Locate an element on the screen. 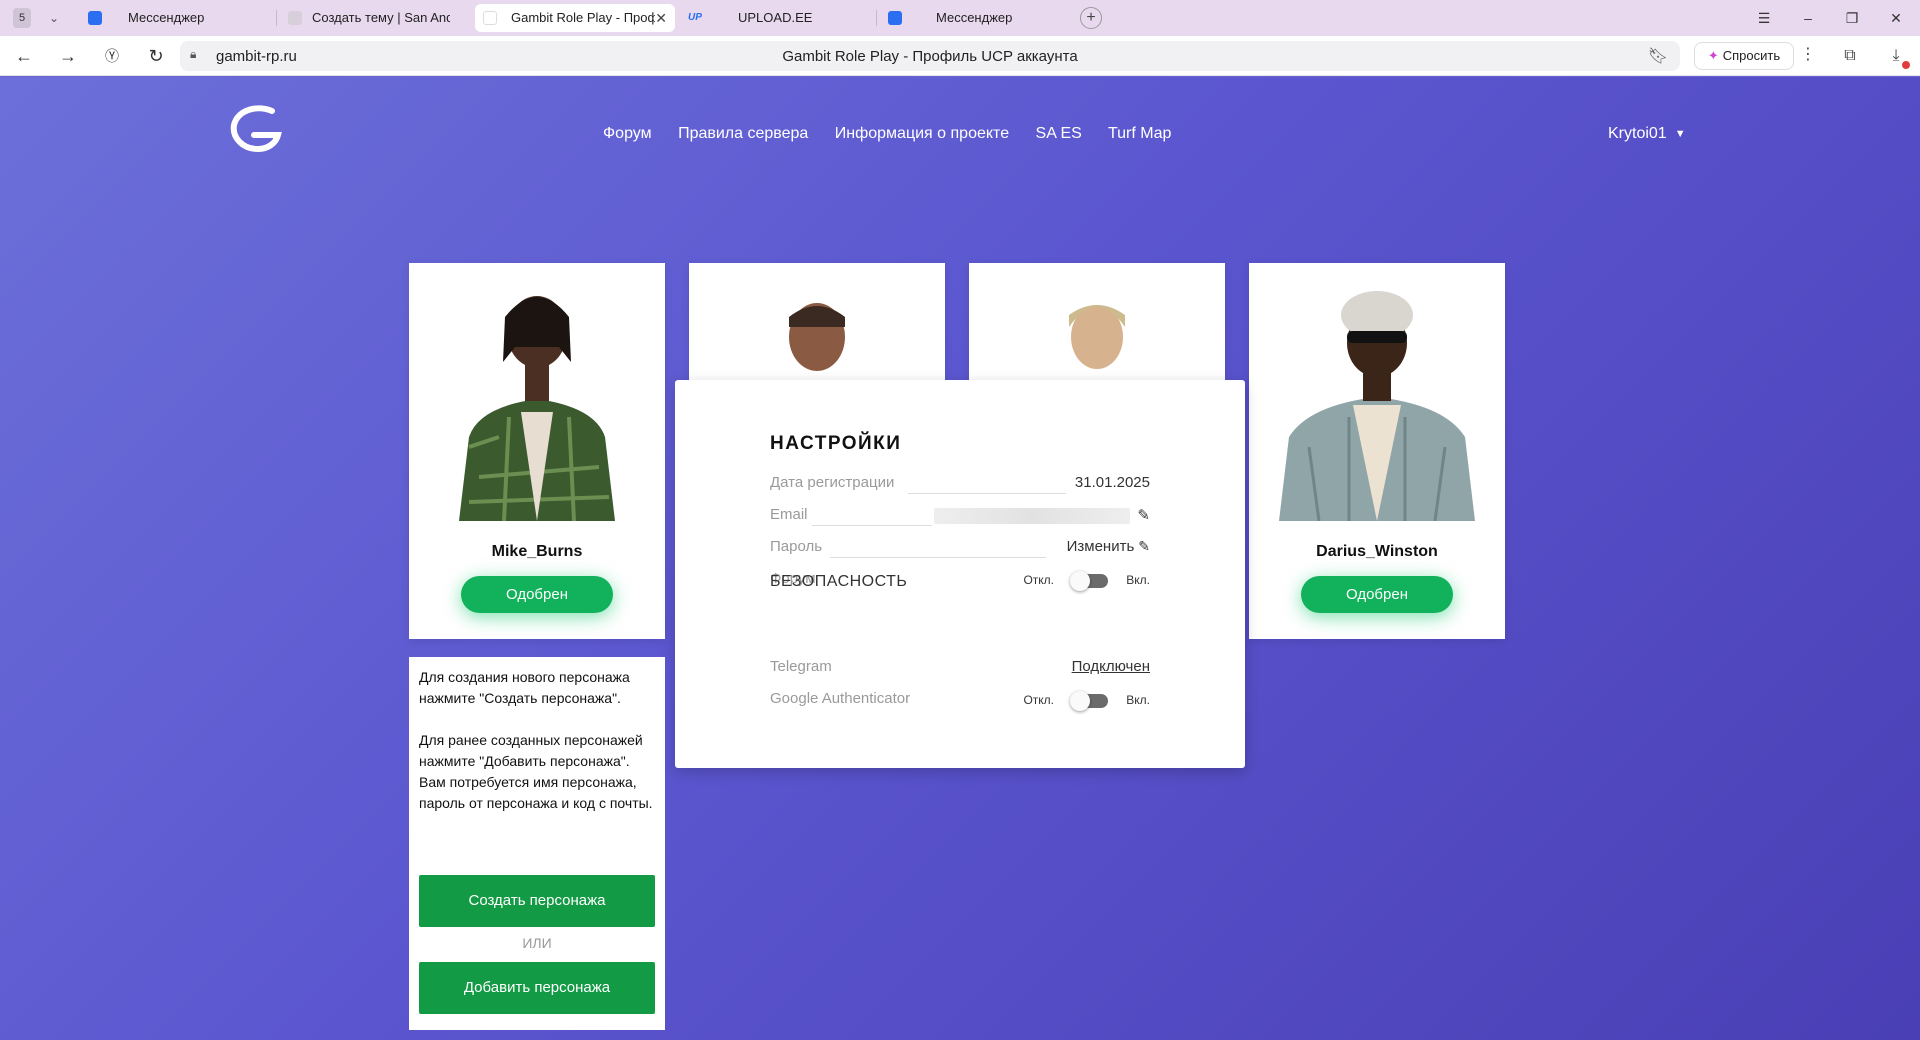  bookmark-icon: 🔖︎ is located at coordinates (1658, 56).